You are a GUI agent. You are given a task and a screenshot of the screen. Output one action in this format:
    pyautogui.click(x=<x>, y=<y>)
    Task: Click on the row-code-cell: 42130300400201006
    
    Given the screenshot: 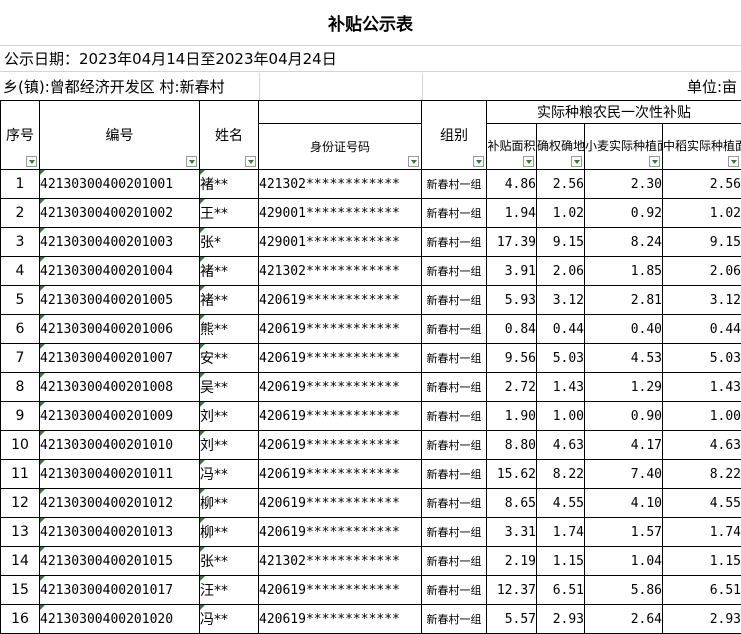 What is the action you would take?
    pyautogui.click(x=120, y=329)
    